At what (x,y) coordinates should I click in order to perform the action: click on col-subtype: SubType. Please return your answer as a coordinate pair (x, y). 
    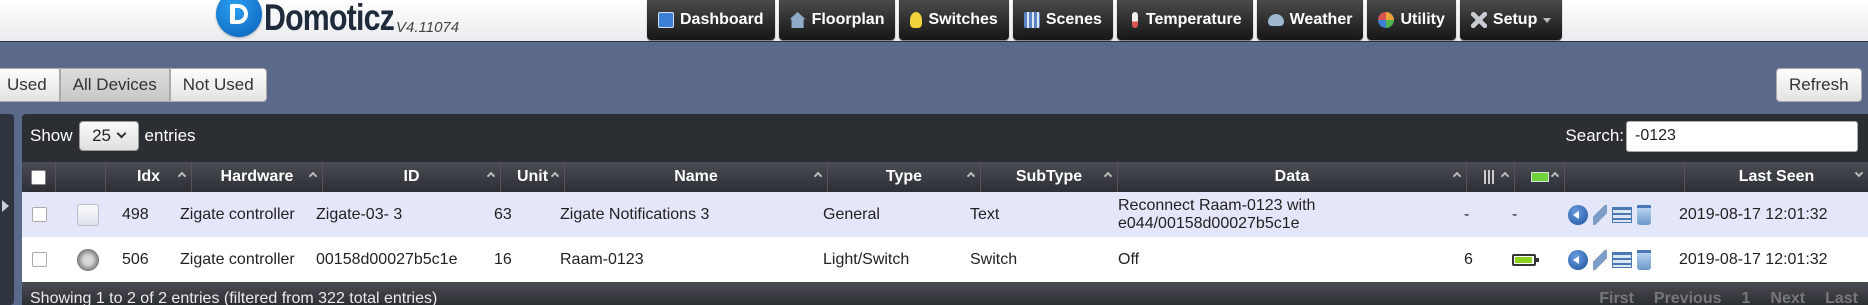
    Looking at the image, I should click on (1049, 177).